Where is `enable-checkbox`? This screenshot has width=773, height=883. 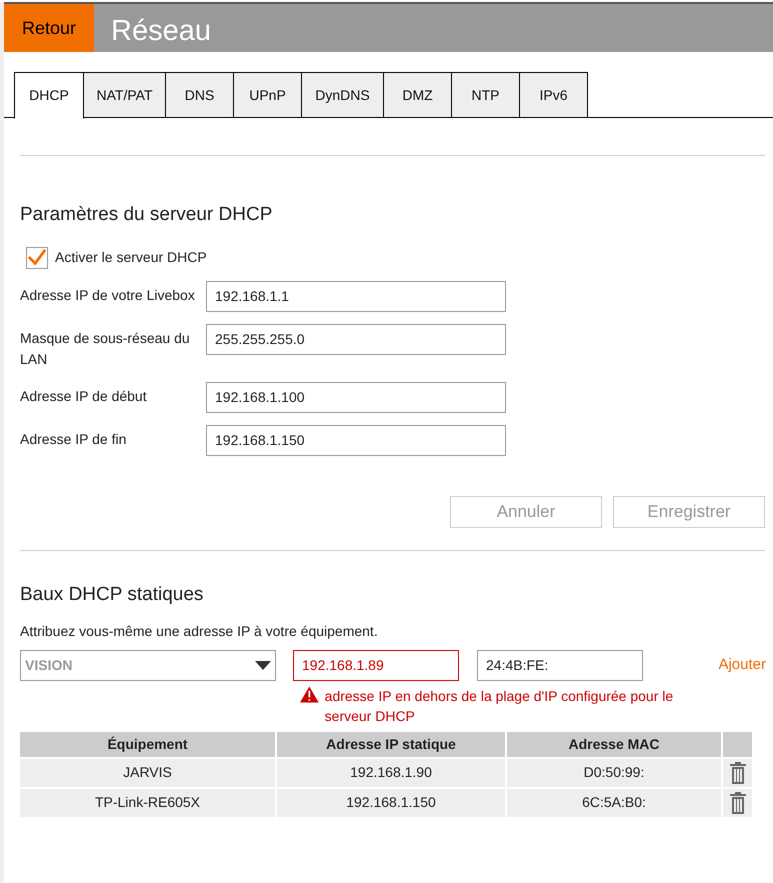 enable-checkbox is located at coordinates (37, 257).